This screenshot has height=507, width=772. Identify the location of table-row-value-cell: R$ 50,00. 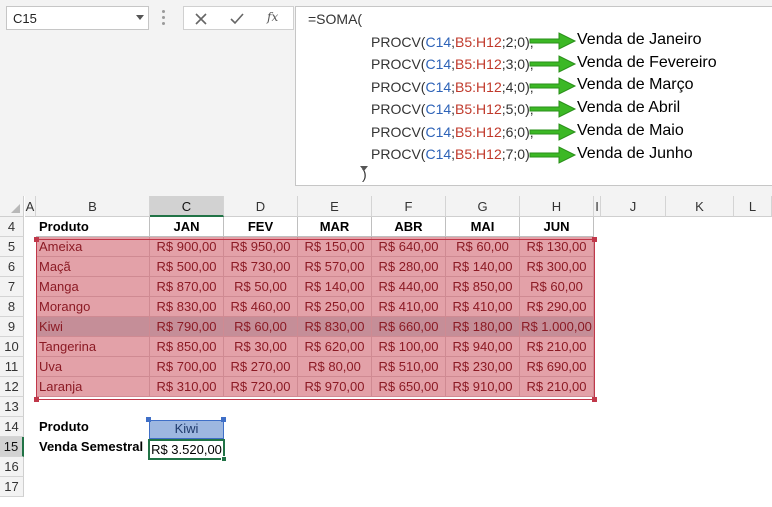
(261, 287).